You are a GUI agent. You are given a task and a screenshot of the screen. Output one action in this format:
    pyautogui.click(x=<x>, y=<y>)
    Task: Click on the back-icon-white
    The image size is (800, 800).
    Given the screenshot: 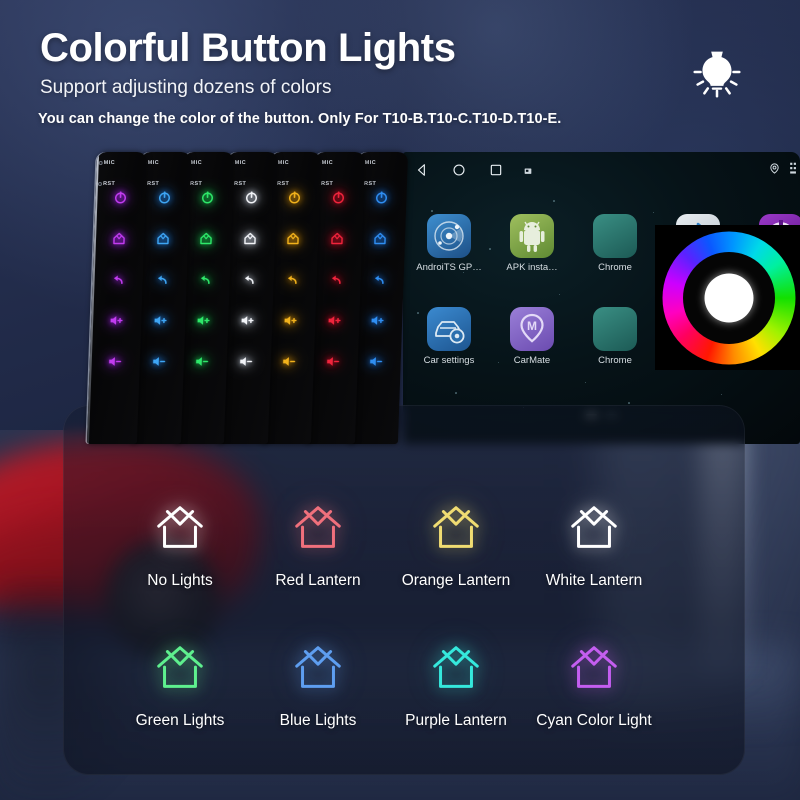 What is the action you would take?
    pyautogui.click(x=248, y=282)
    